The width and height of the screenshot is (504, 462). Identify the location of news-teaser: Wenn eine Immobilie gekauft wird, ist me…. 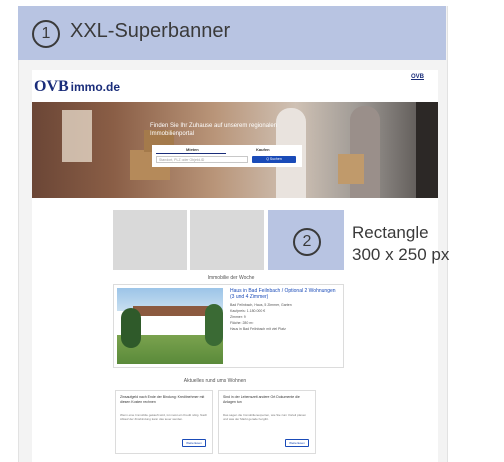
(164, 417).